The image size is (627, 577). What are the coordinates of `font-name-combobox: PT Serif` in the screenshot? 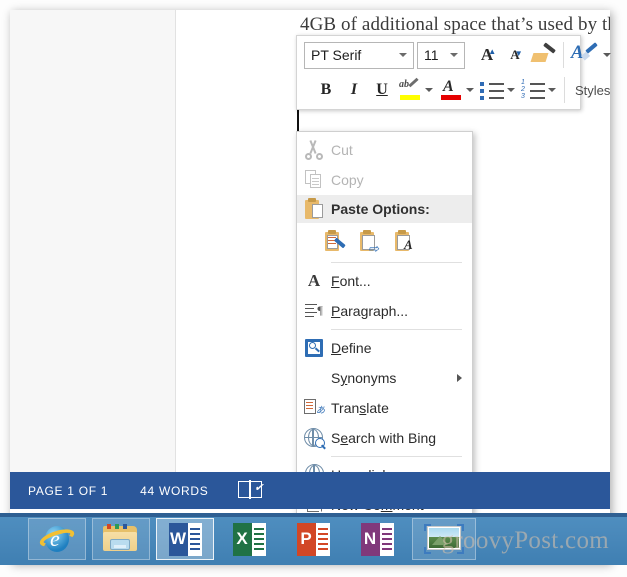 It's located at (359, 55).